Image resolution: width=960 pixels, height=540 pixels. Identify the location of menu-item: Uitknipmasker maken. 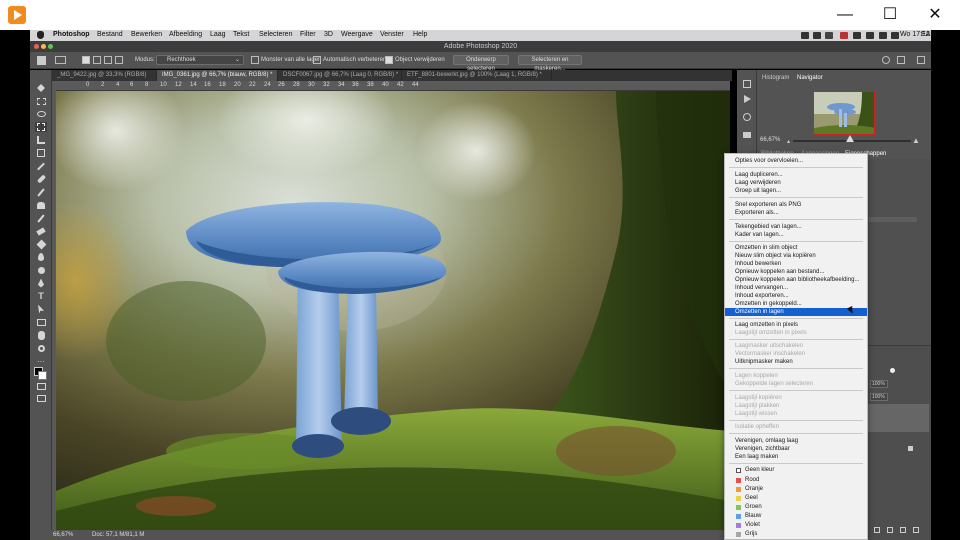
(796, 362).